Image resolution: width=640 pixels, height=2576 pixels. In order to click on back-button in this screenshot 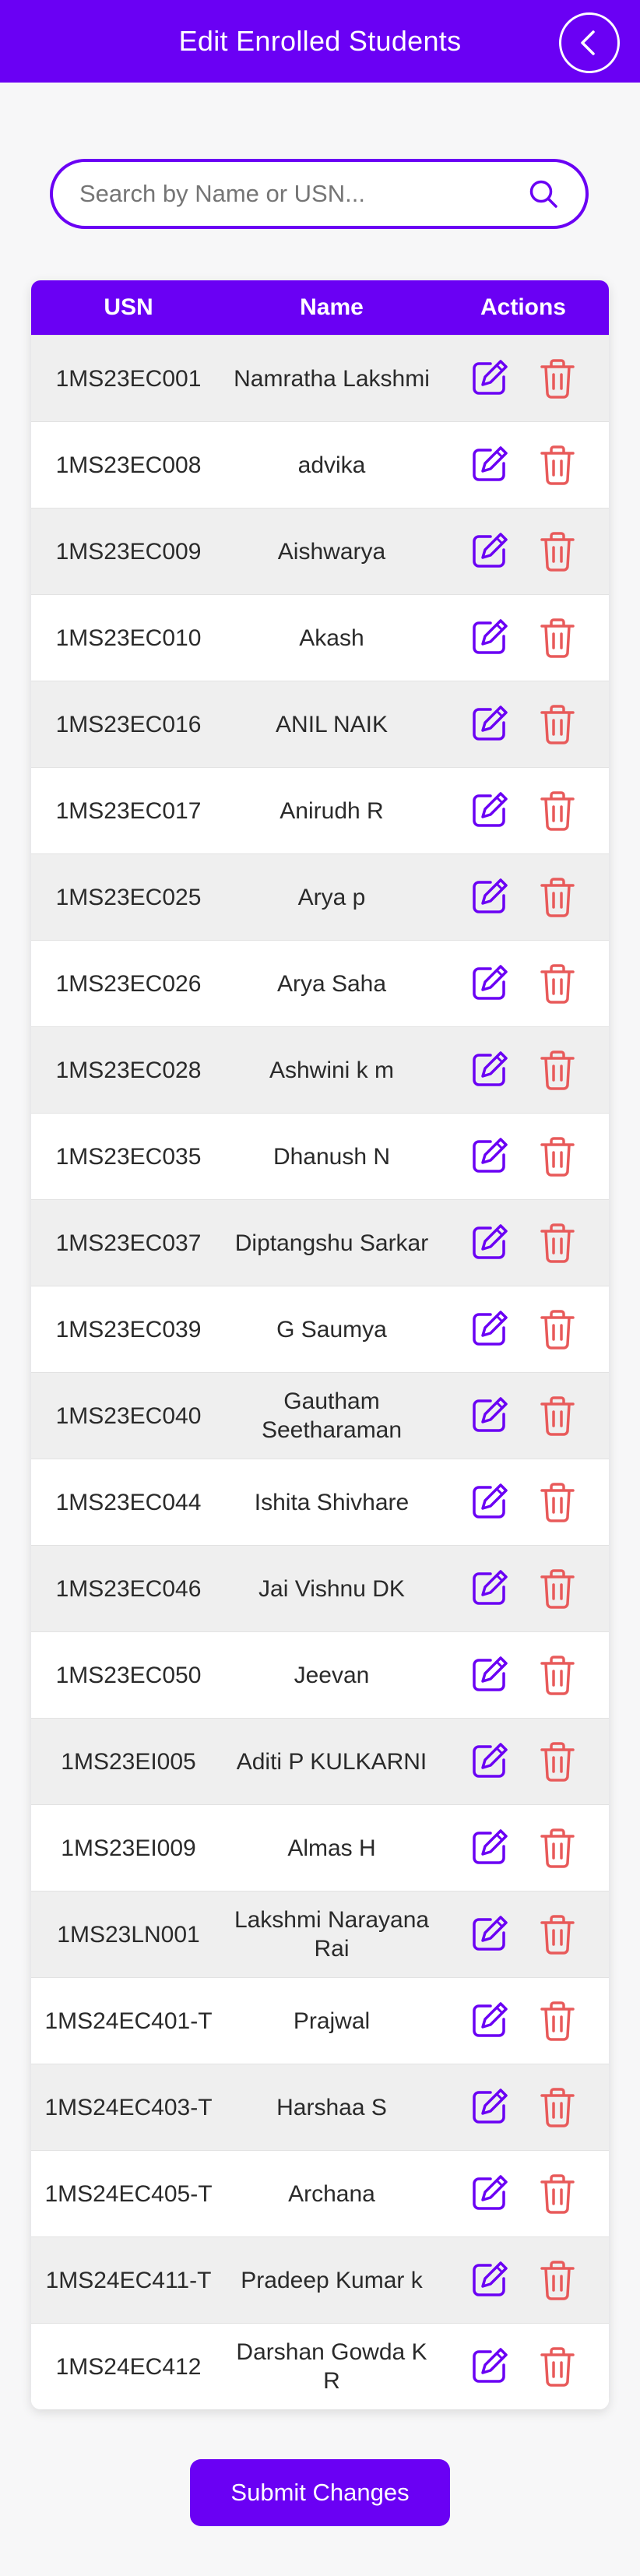, I will do `click(589, 42)`.